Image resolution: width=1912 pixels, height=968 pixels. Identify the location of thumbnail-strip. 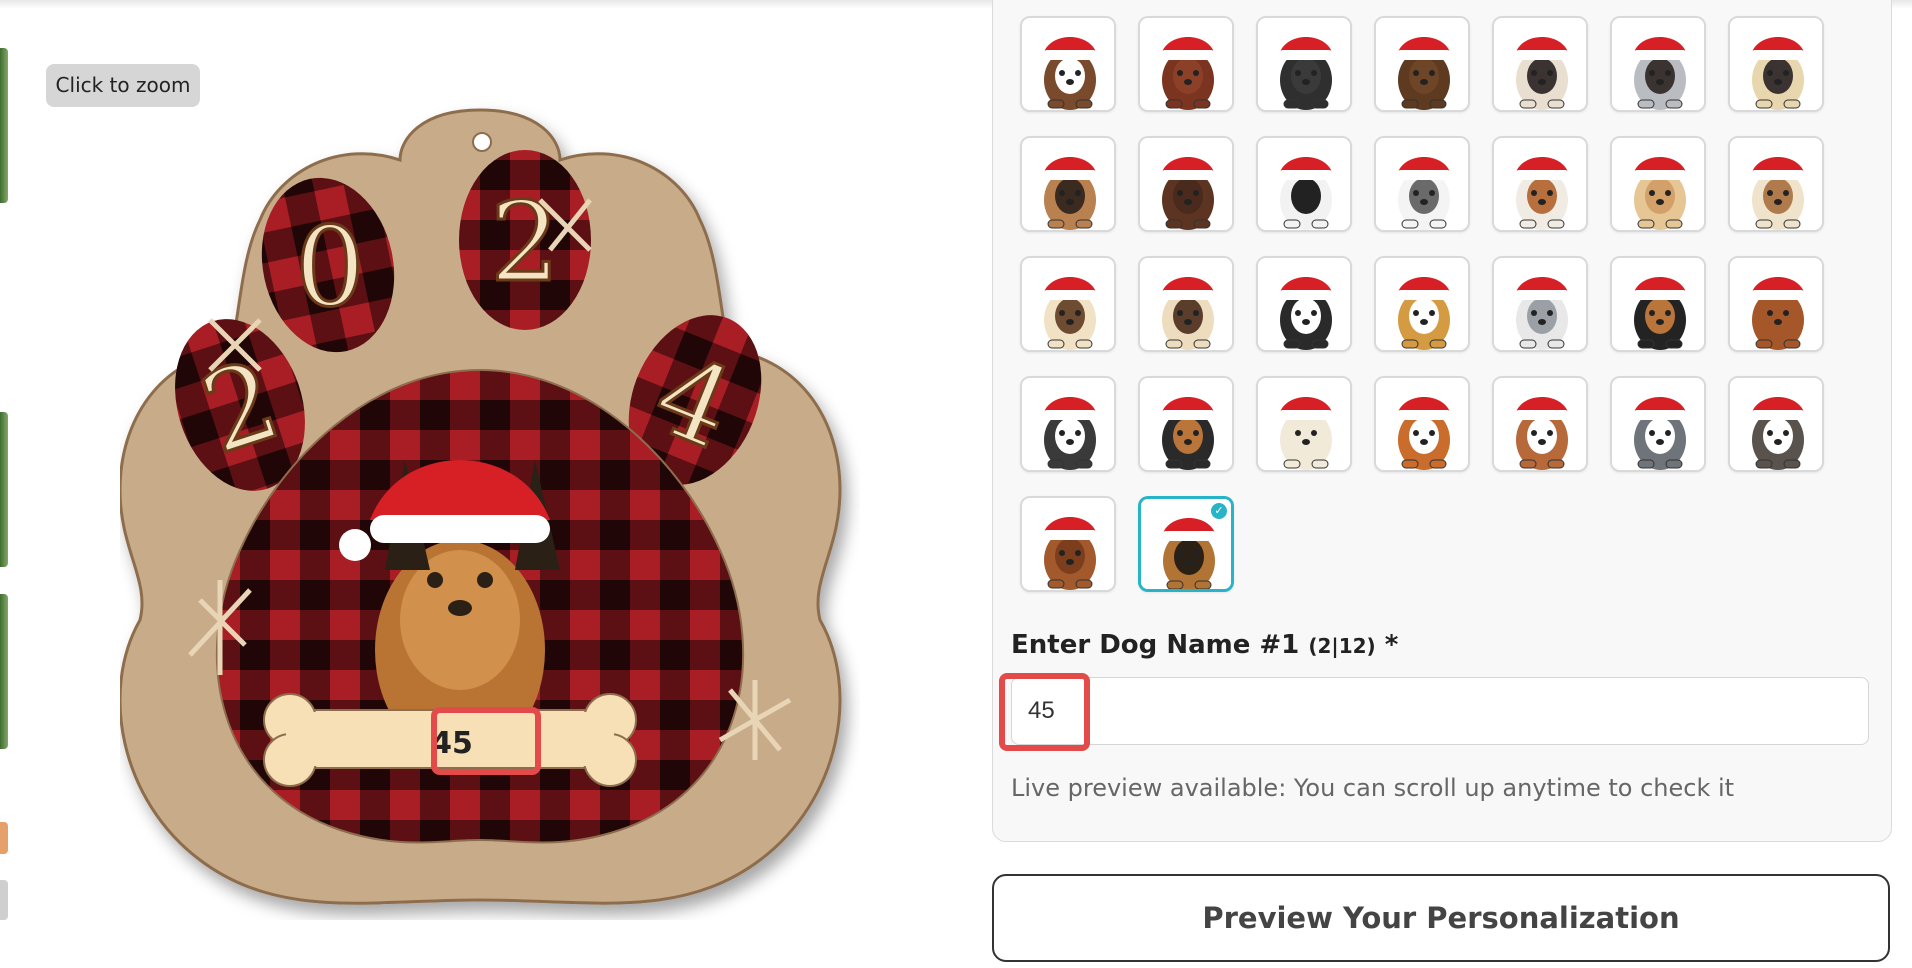
(5, 484).